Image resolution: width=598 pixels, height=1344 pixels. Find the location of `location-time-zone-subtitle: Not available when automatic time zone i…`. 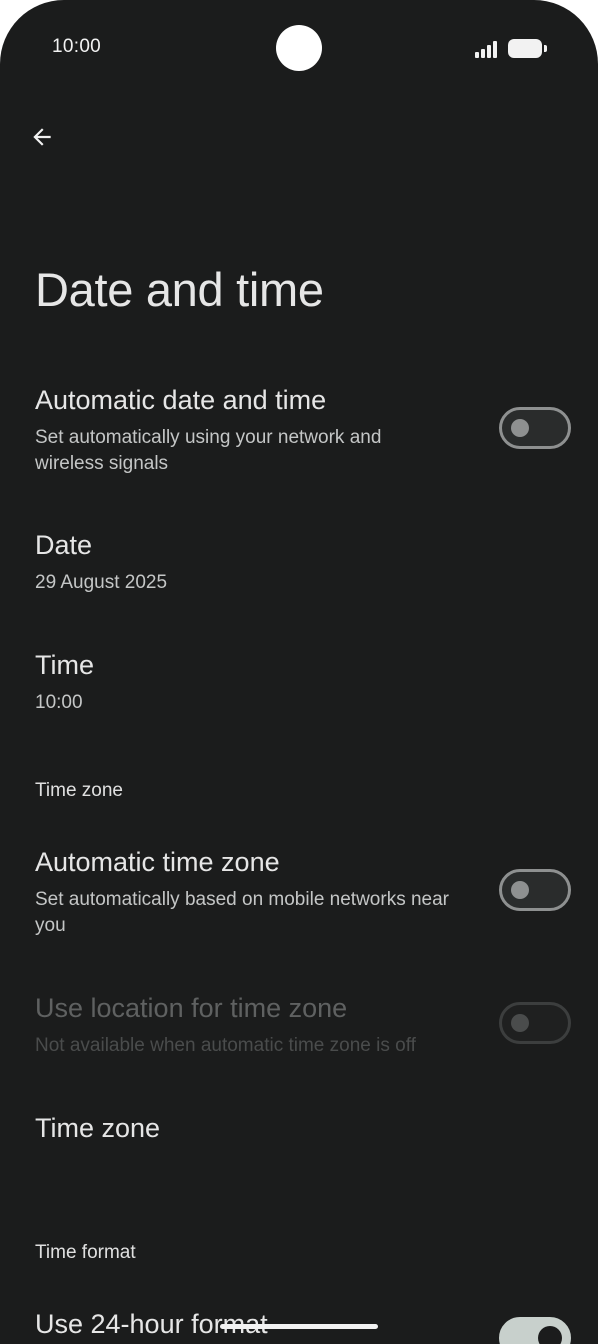

location-time-zone-subtitle: Not available when automatic time zone i… is located at coordinates (225, 1045).